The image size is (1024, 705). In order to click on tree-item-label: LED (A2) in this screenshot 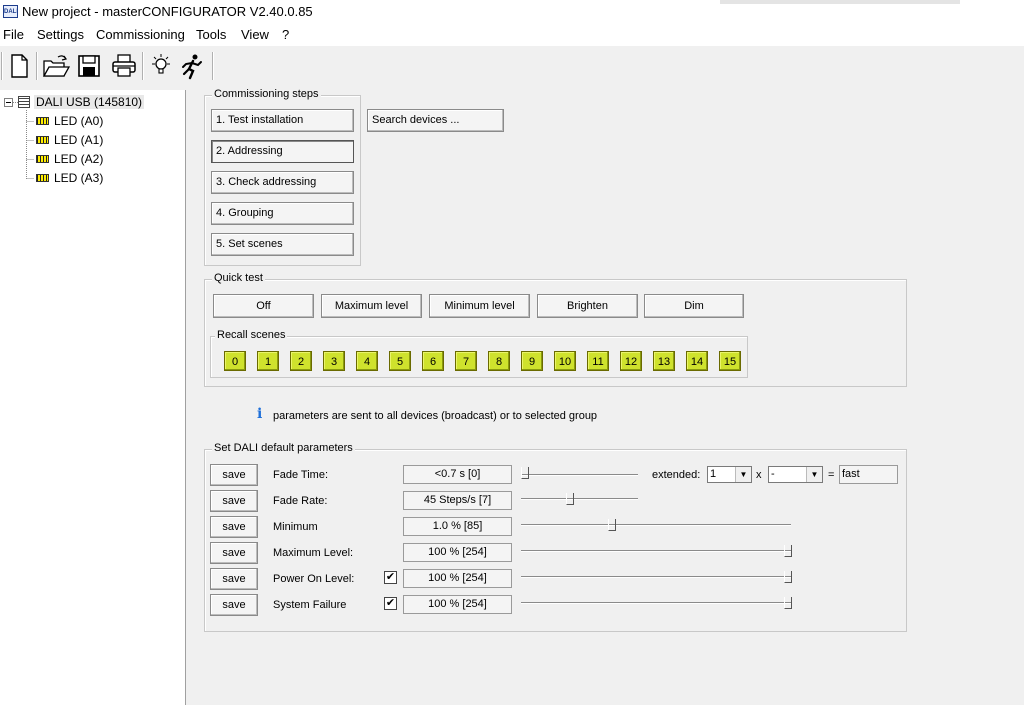, I will do `click(79, 159)`.